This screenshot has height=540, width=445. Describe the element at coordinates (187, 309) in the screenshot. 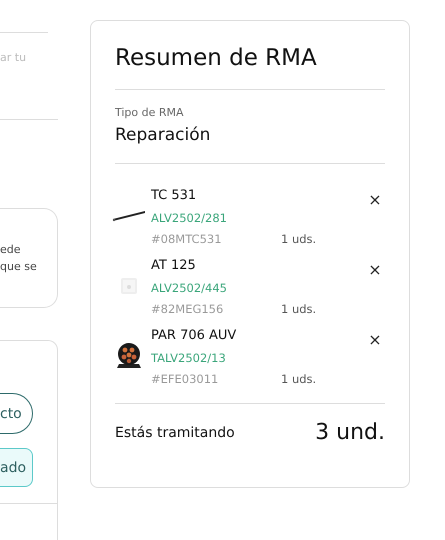

I see `product-code: #82MEG156` at that location.